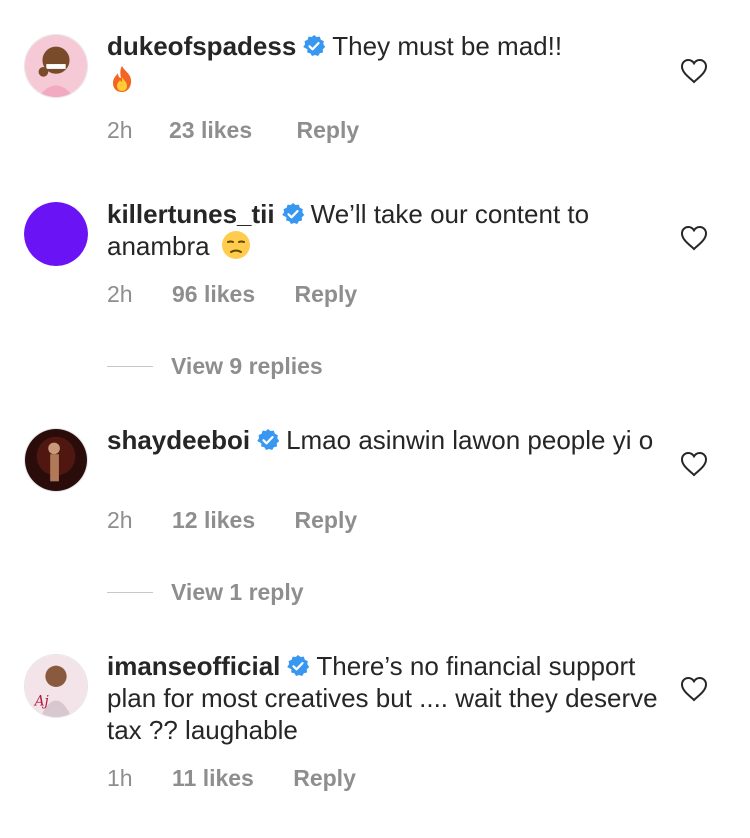 The image size is (750, 838). What do you see at coordinates (178, 440) in the screenshot?
I see `username: shaydeeboi` at bounding box center [178, 440].